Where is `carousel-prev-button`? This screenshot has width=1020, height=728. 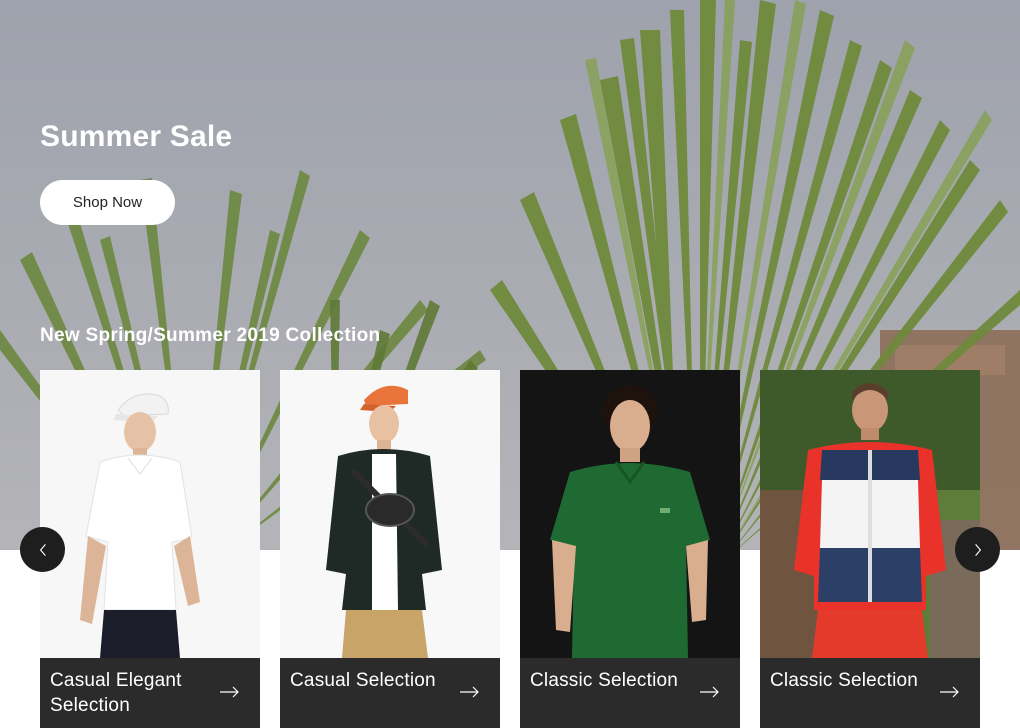
carousel-prev-button is located at coordinates (42, 549).